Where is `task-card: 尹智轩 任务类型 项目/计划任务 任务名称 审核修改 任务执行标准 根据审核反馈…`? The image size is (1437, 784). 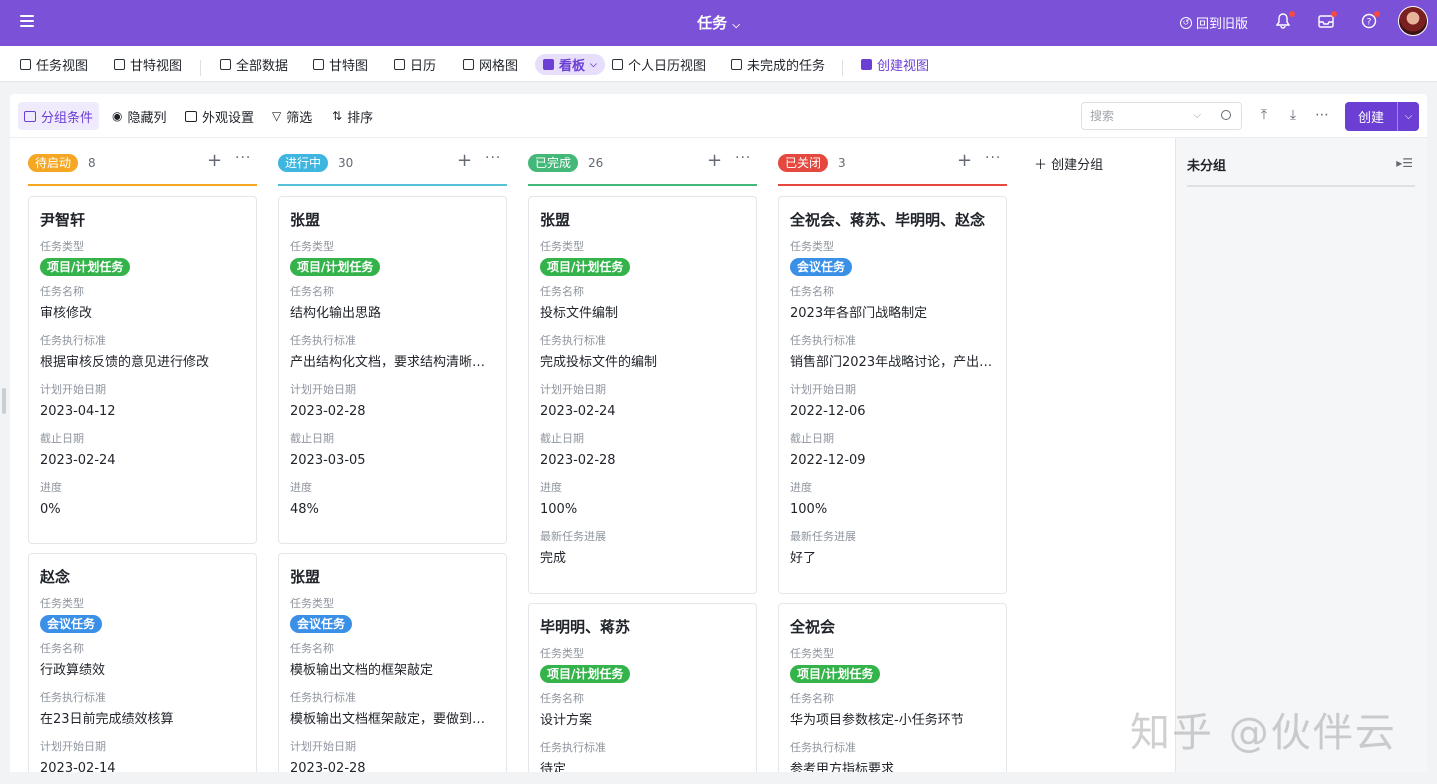 task-card: 尹智轩 任务类型 项目/计划任务 任务名称 审核修改 任务执行标准 根据审核反馈… is located at coordinates (142, 370).